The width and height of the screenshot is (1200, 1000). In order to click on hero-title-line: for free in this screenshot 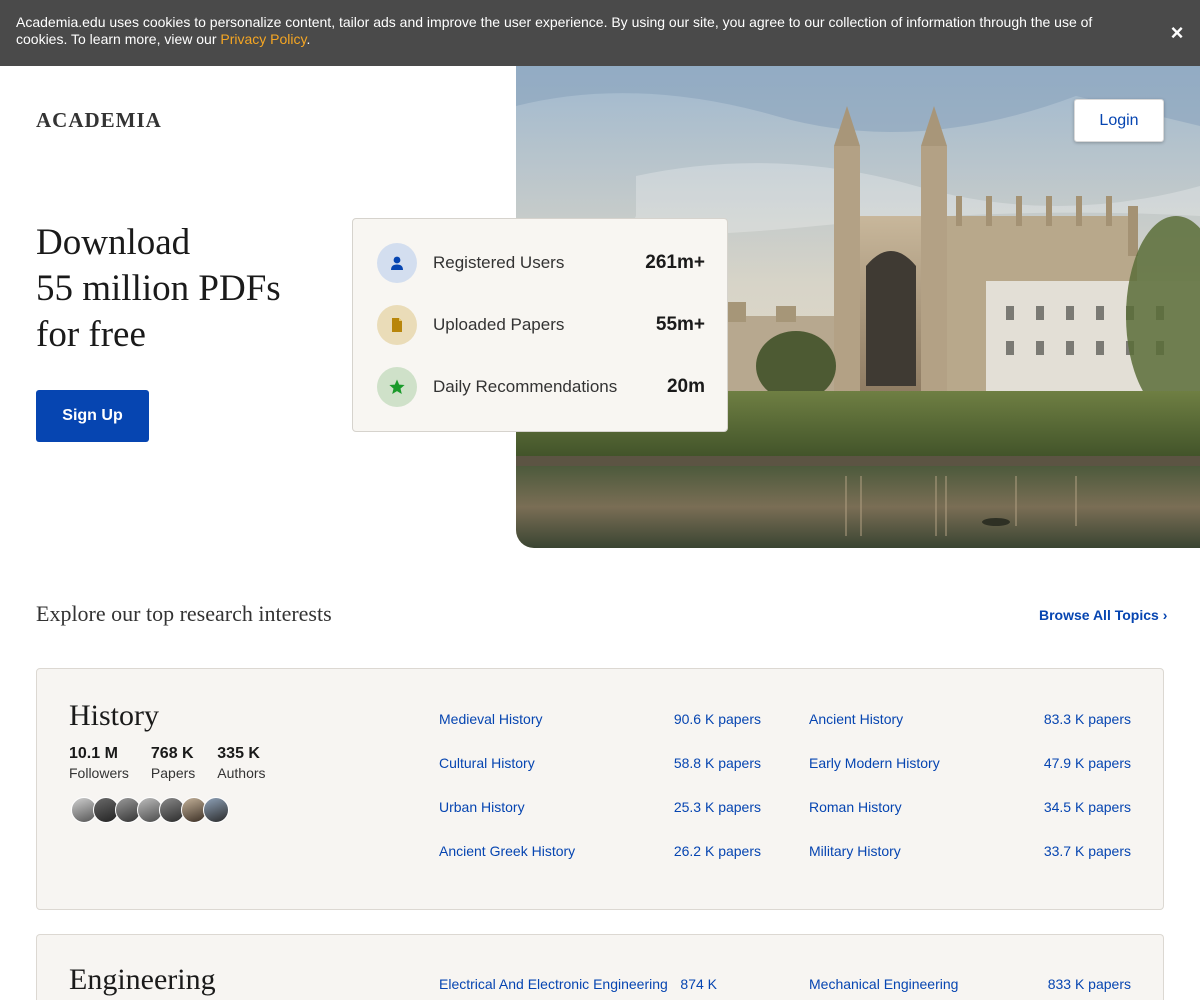, I will do `click(91, 334)`.